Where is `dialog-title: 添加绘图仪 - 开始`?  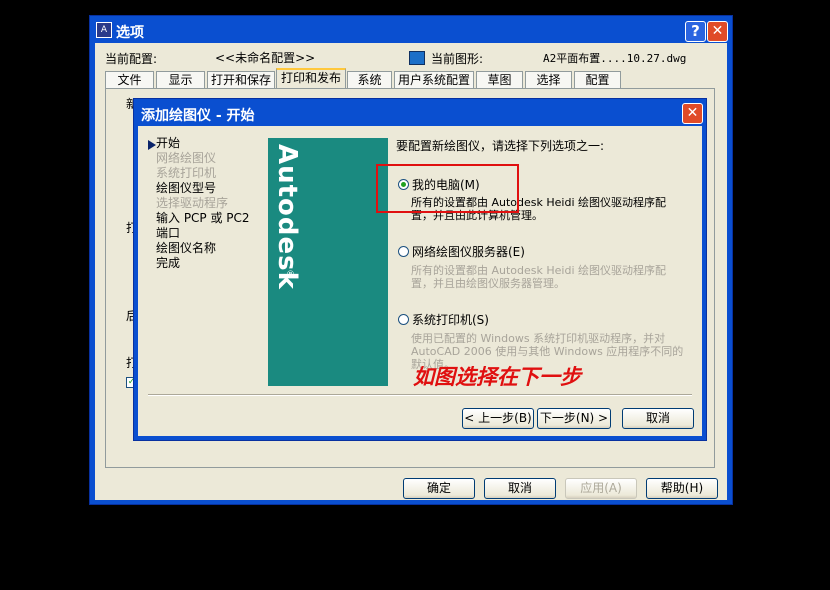 dialog-title: 添加绘图仪 - 开始 is located at coordinates (198, 116).